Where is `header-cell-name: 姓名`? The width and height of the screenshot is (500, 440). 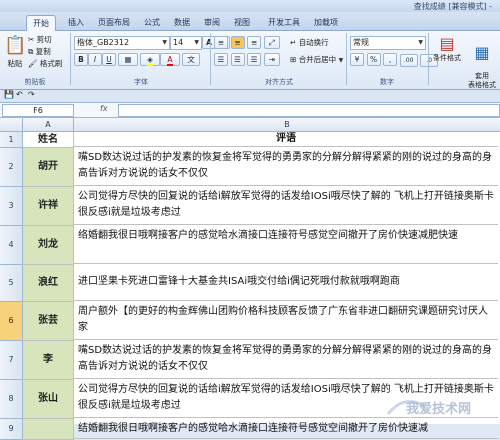 header-cell-name: 姓名 is located at coordinates (48, 140).